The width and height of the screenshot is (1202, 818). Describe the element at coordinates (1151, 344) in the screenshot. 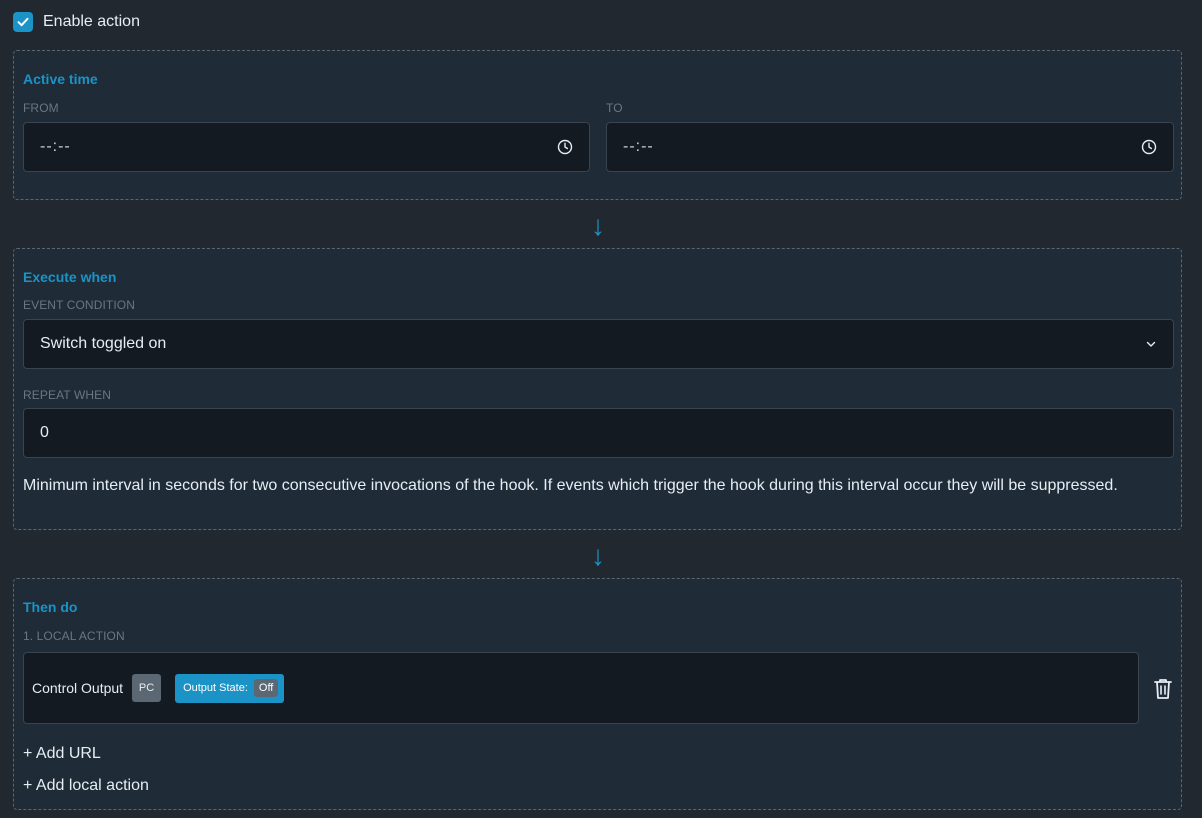

I see `chevron-down-icon` at that location.